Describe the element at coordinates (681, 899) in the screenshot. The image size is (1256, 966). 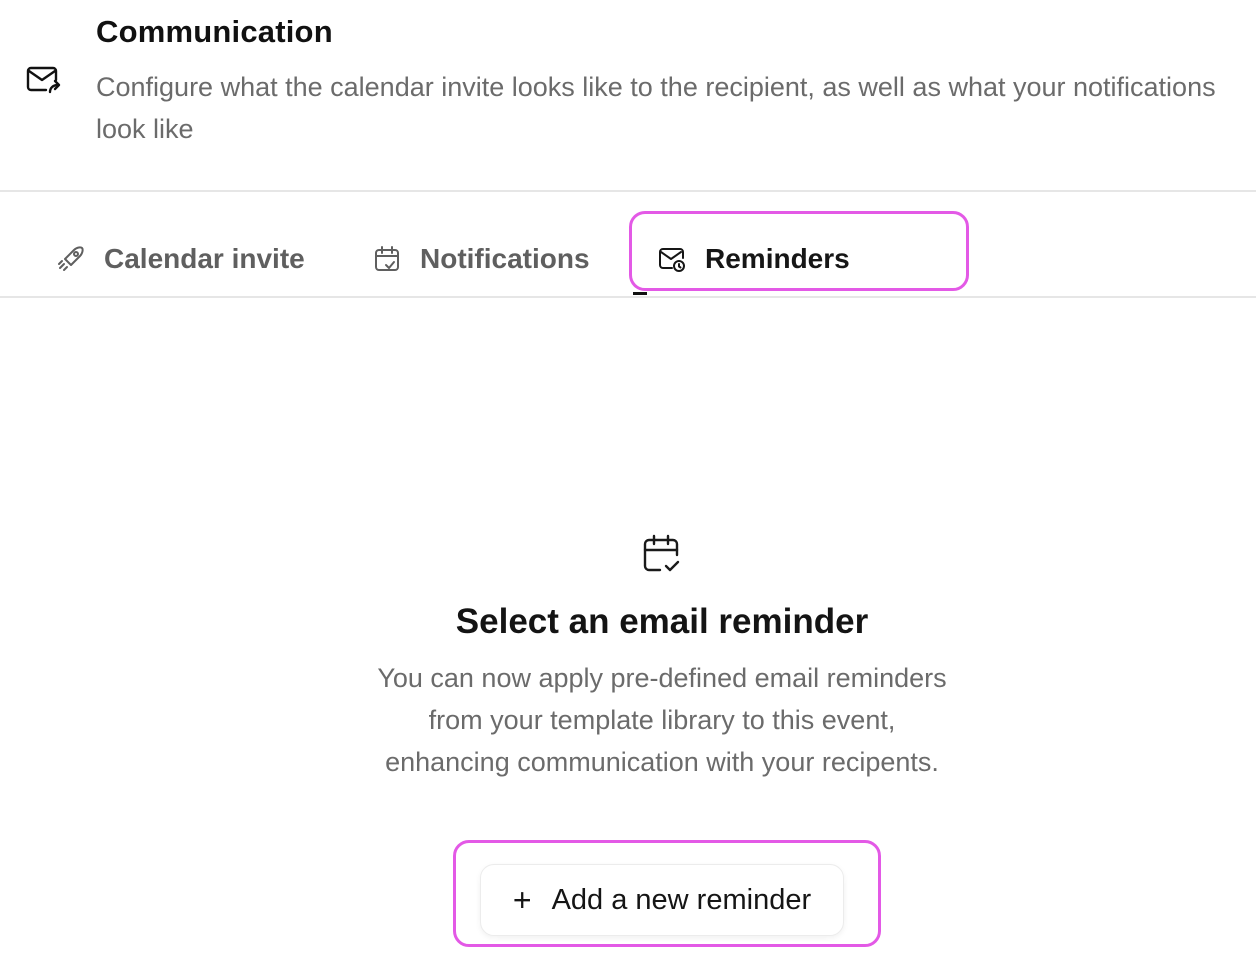
I see `add-reminder-label: Add a new reminder` at that location.